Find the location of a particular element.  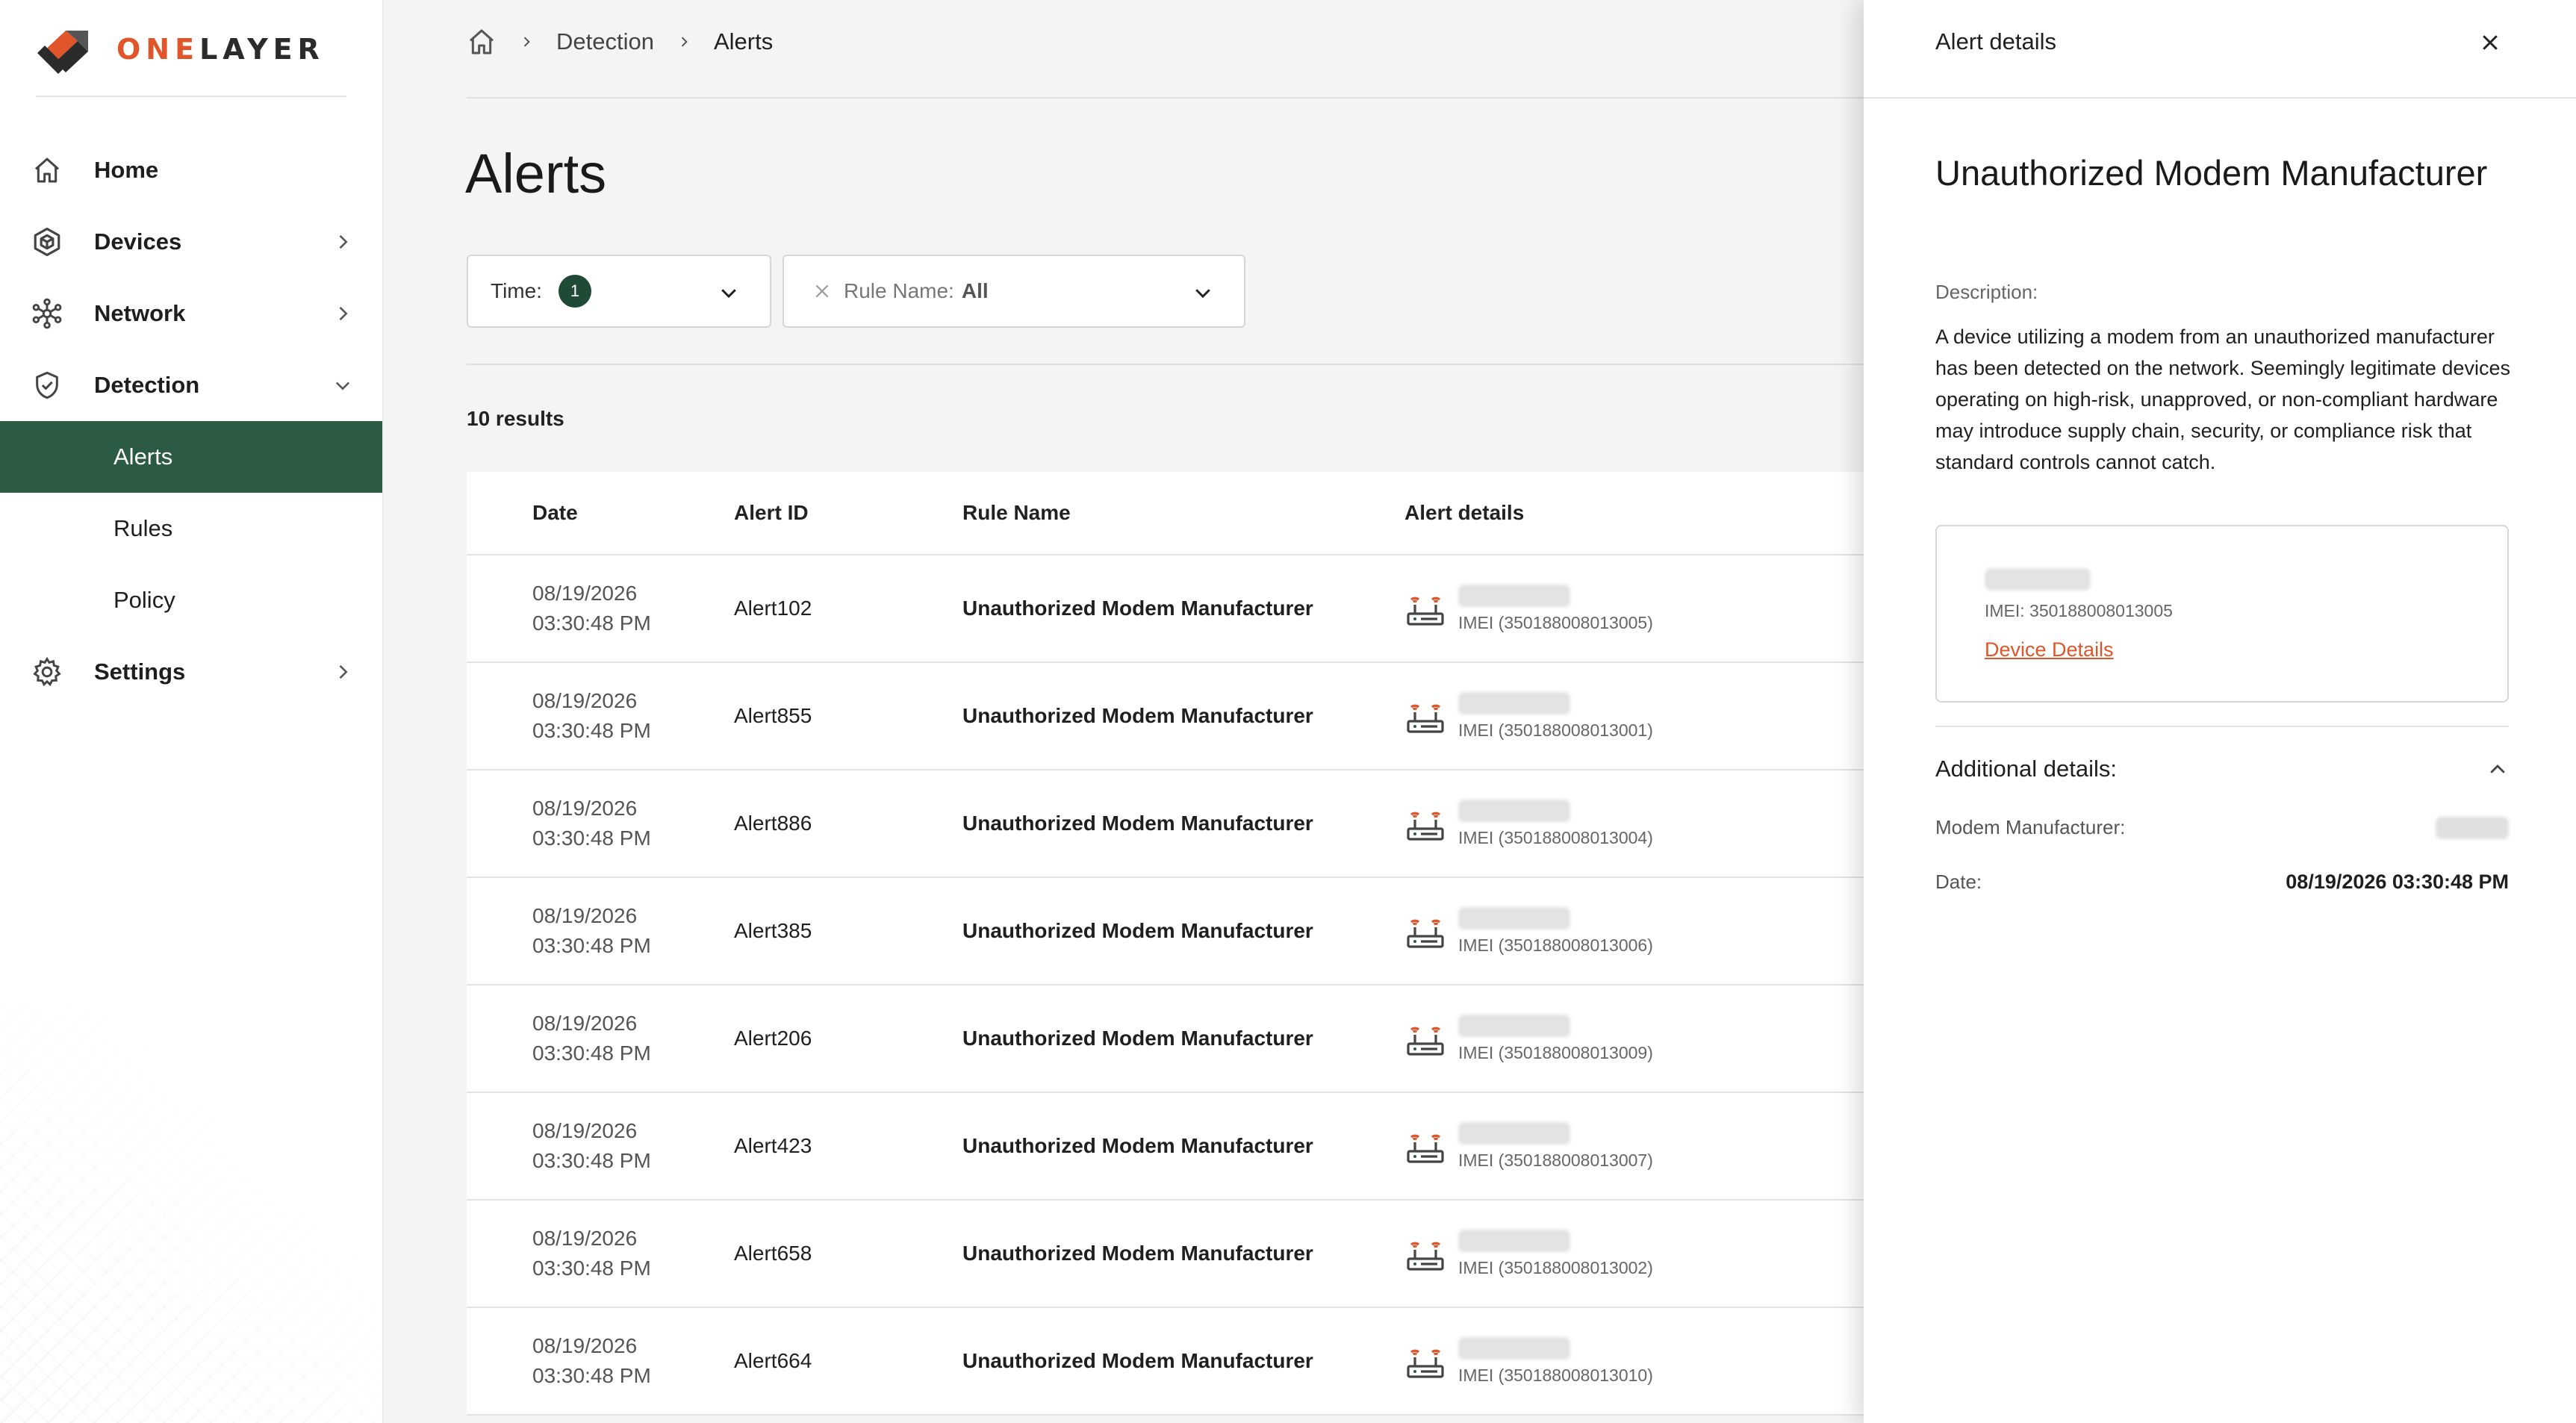

logo: ONELAYER is located at coordinates (180, 50).